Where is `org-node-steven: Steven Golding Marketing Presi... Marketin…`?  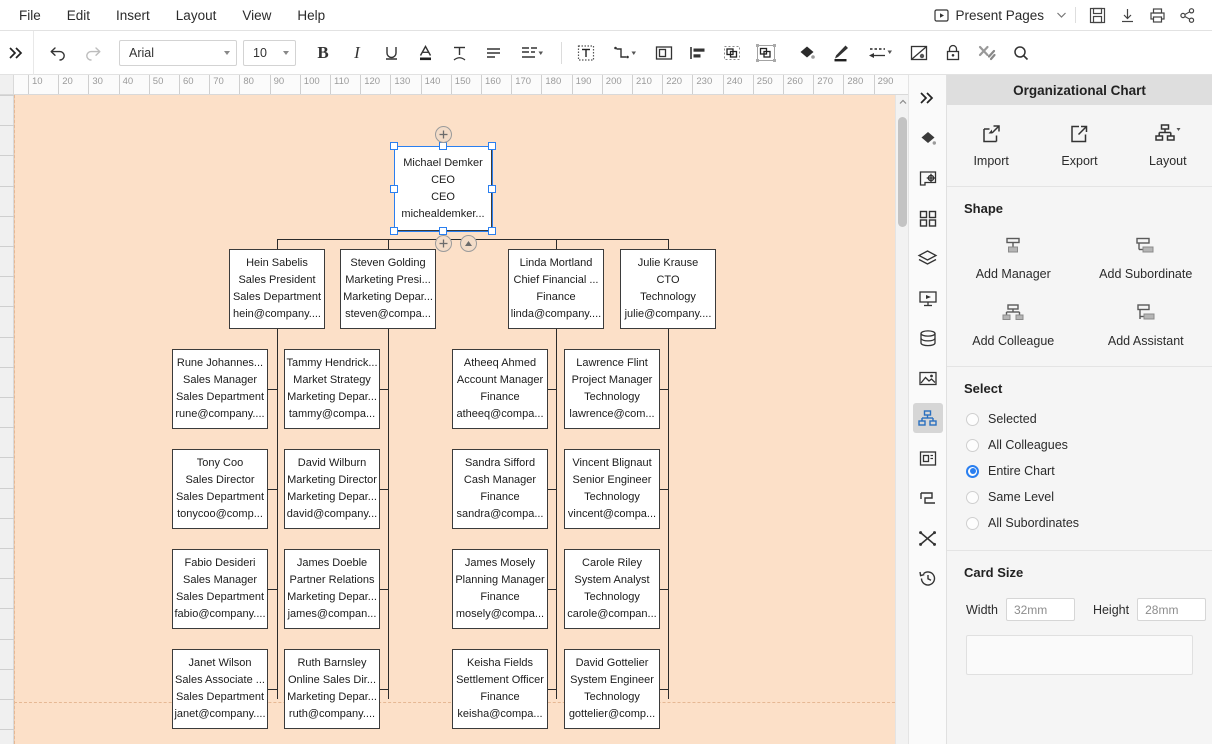 org-node-steven: Steven Golding Marketing Presi... Marketin… is located at coordinates (388, 289).